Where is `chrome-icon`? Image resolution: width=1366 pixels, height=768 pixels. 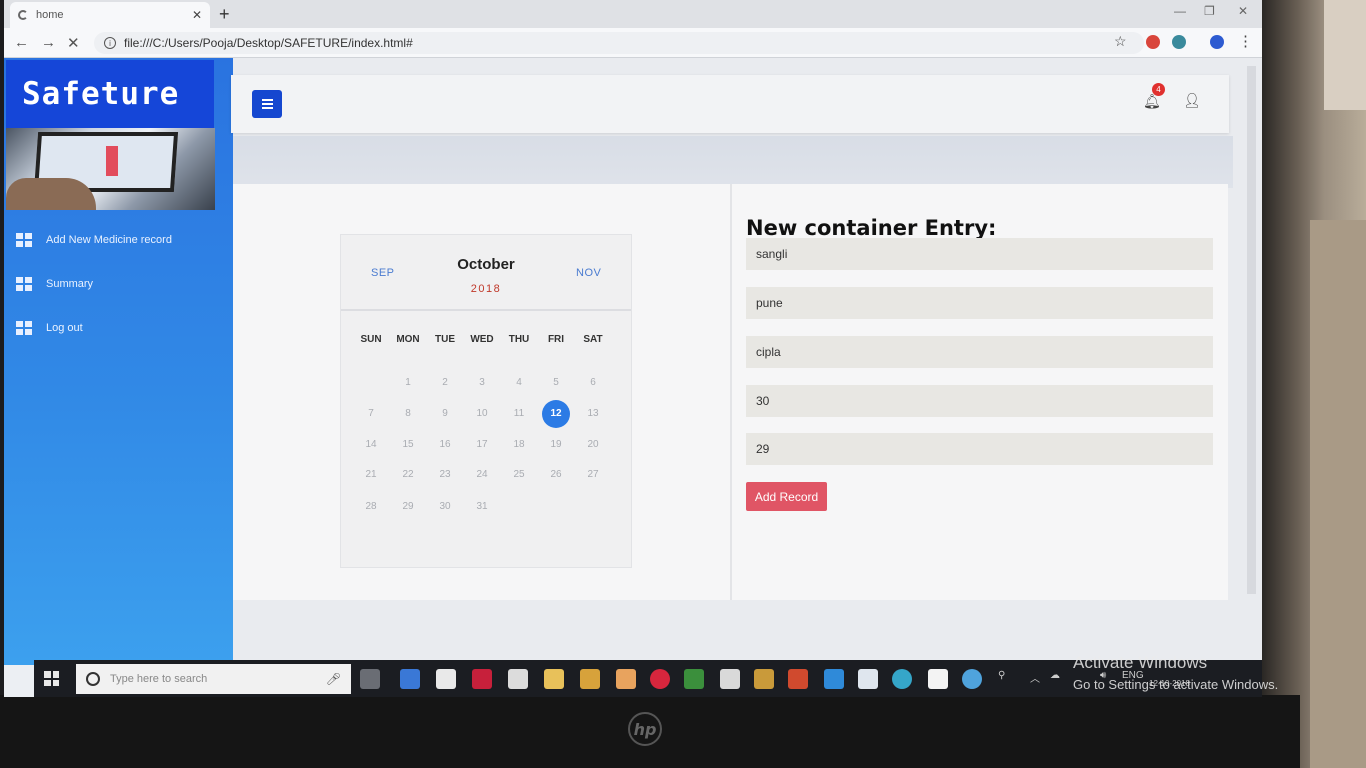 chrome-icon is located at coordinates (590, 679).